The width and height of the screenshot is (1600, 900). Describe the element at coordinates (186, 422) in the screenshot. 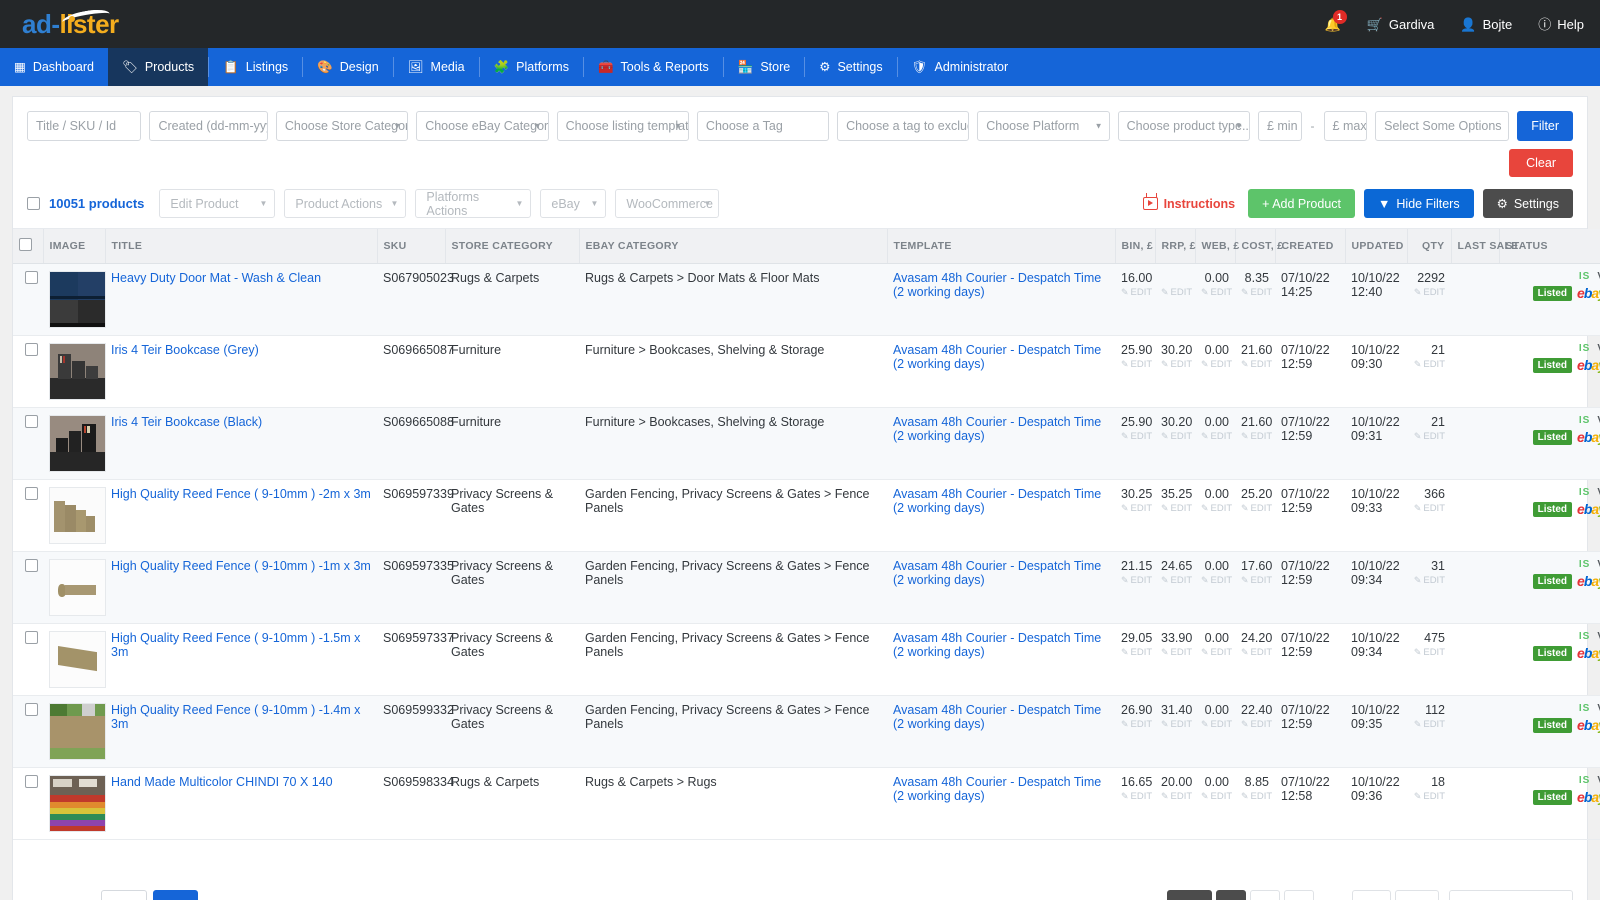

I see `product-title-link: Iris 4 Teir Bookcase (Black)` at that location.